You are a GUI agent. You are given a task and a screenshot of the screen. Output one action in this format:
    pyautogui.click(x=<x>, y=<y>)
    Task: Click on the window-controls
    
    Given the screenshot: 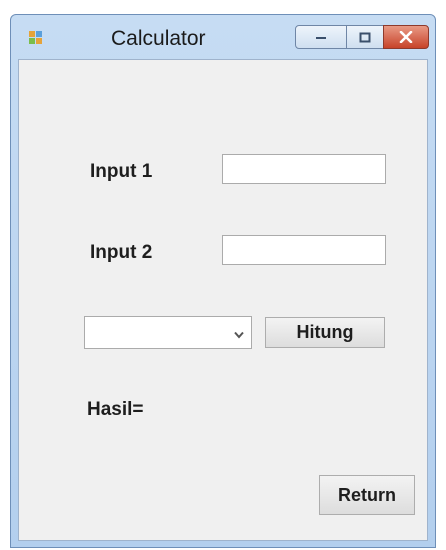 What is the action you would take?
    pyautogui.click(x=362, y=37)
    